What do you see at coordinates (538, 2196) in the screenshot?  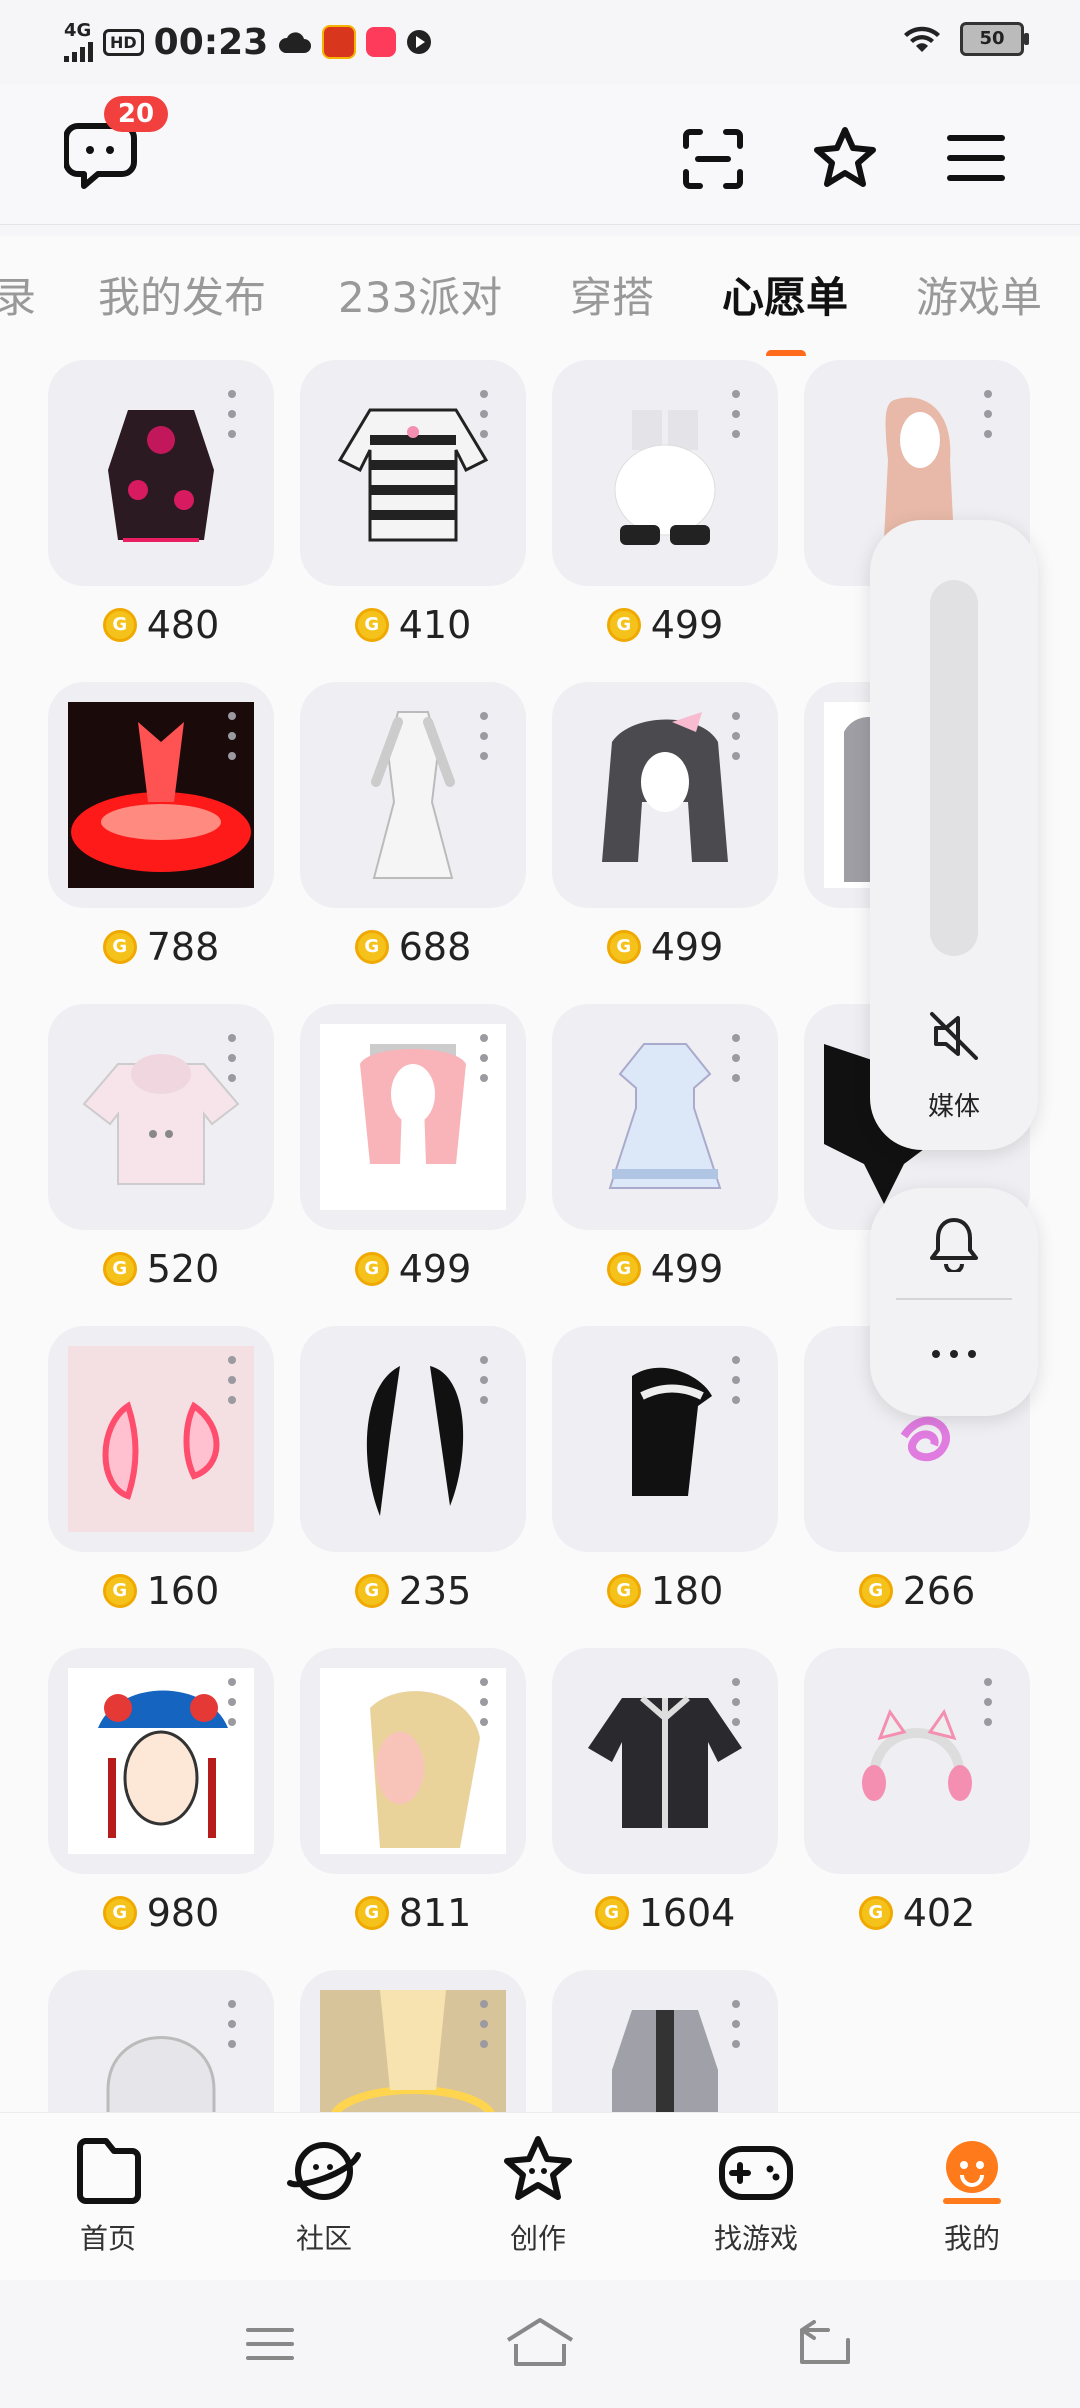 I see `nav-create: 创作` at bounding box center [538, 2196].